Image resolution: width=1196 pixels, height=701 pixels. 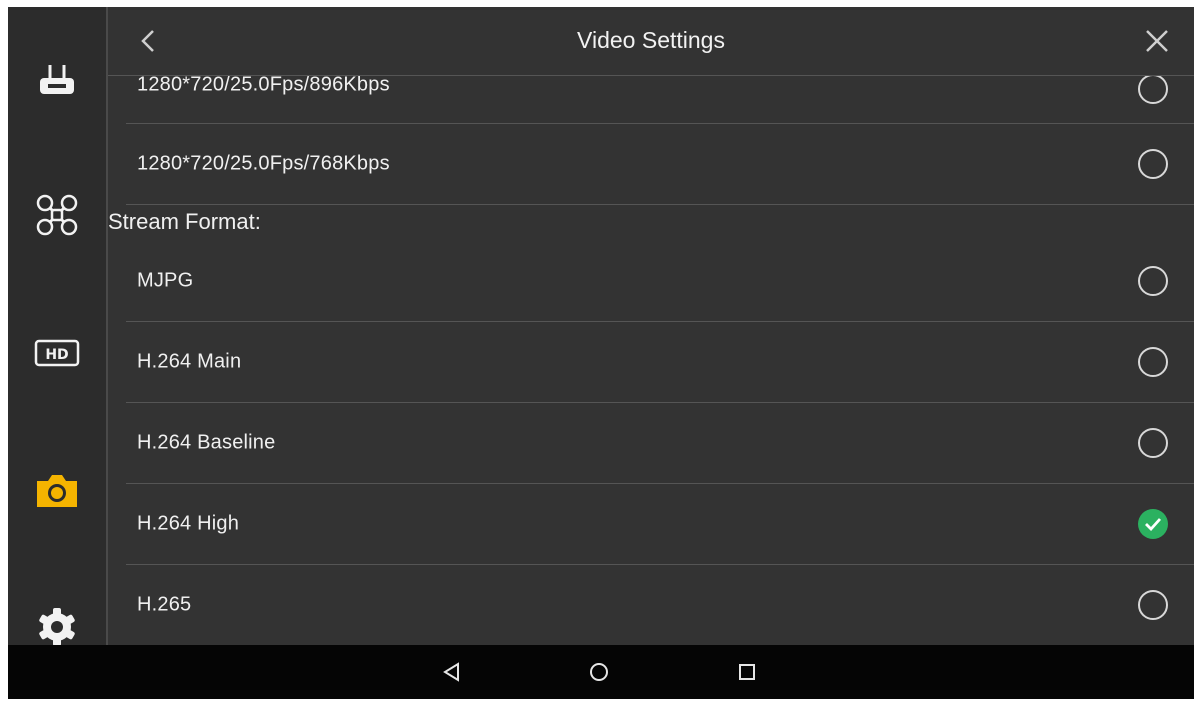 I want to click on sidebar: HD, so click(x=58, y=326).